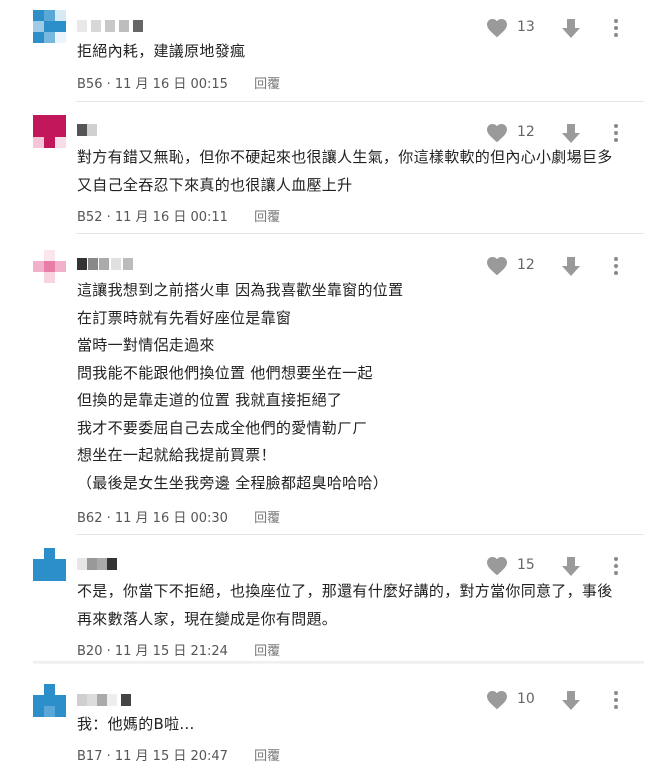 This screenshot has height=764, width=667. Describe the element at coordinates (161, 51) in the screenshot. I see `comment-text: 拒絕內耗，建議原地發瘋` at that location.